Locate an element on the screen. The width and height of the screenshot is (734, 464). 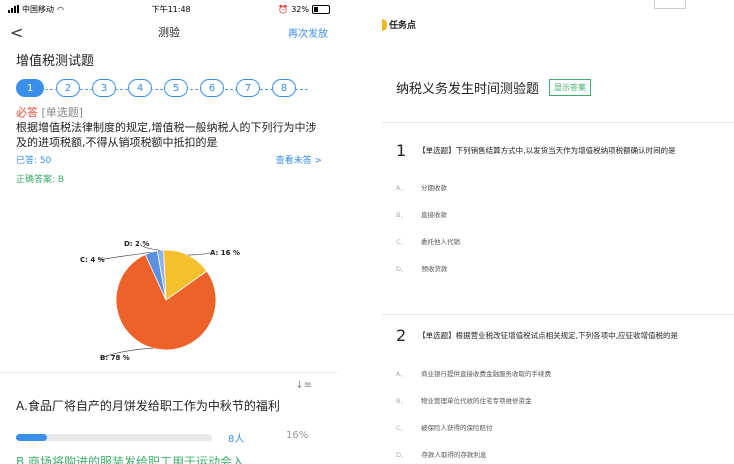
option-a-progress-fill is located at coordinates (32, 437).